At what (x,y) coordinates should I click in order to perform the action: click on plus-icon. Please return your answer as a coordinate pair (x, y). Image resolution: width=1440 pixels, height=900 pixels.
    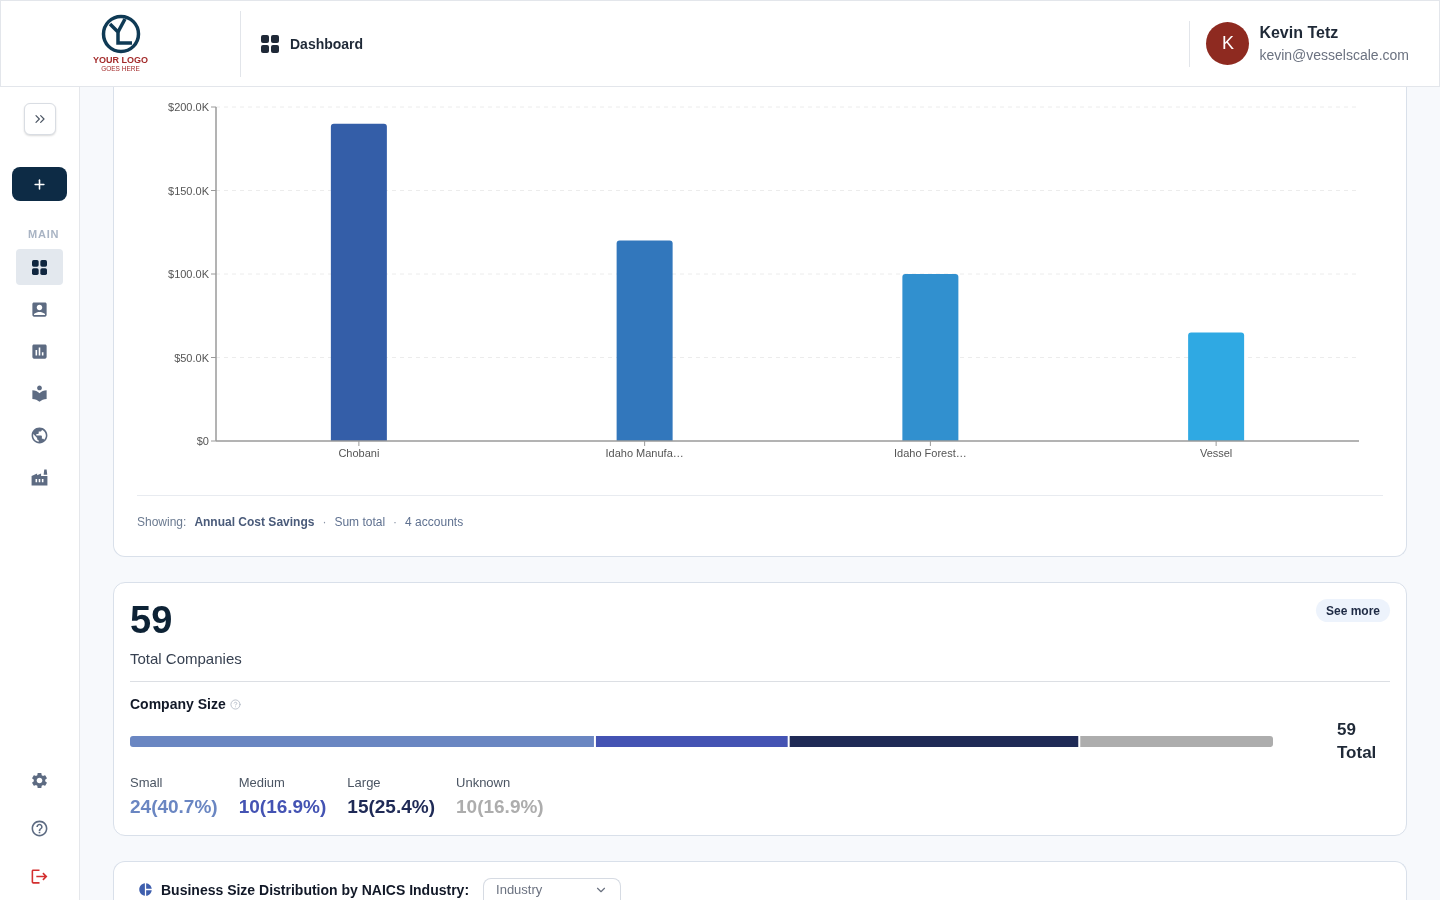
    Looking at the image, I should click on (39, 184).